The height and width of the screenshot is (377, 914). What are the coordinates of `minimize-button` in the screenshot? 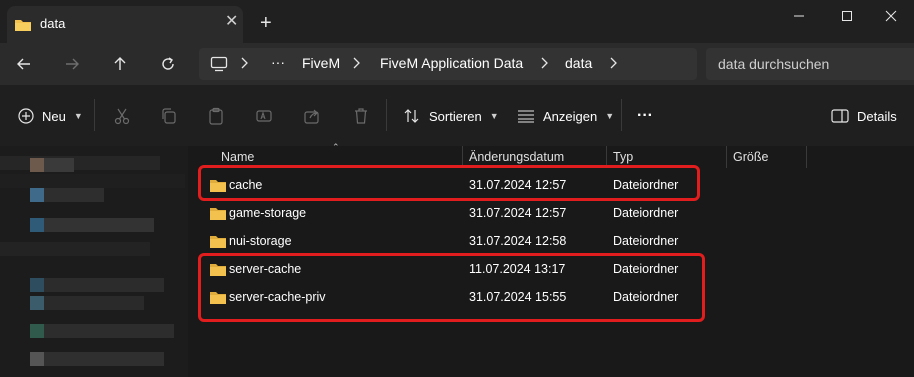 It's located at (799, 16).